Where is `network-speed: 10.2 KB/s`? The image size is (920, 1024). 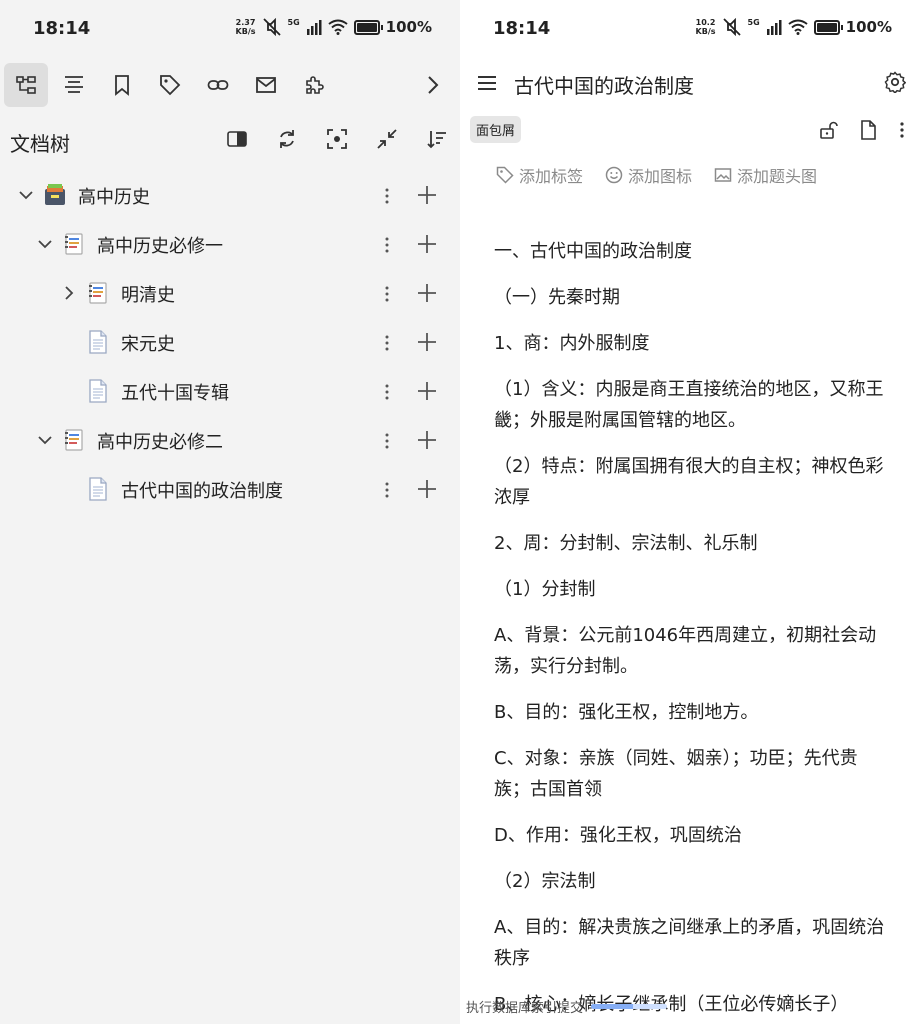 network-speed: 10.2 KB/s is located at coordinates (705, 27).